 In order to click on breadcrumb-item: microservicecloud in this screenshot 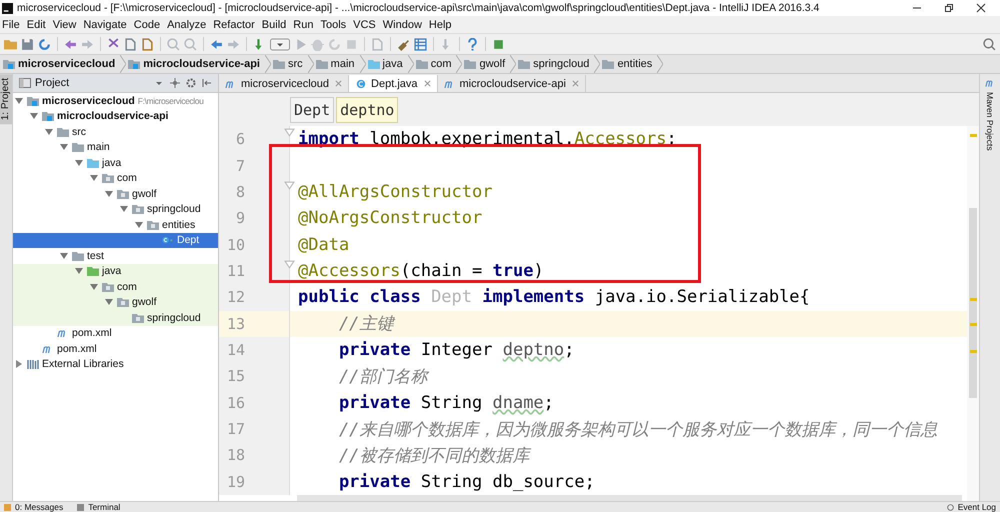, I will do `click(64, 64)`.